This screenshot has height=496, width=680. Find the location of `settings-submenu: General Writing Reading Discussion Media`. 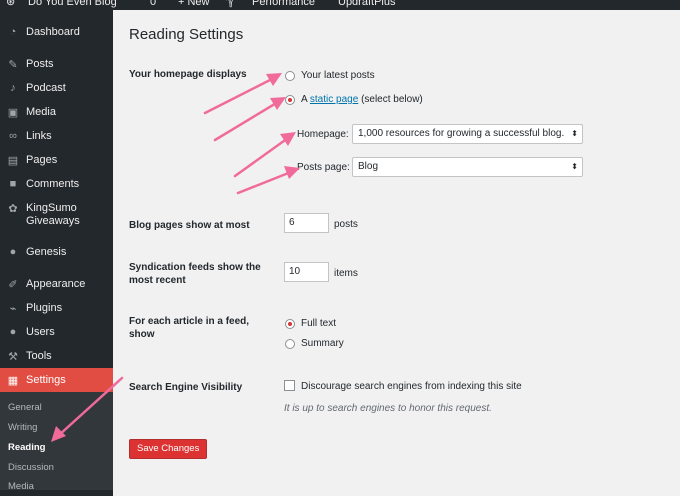

settings-submenu: General Writing Reading Discussion Media is located at coordinates (56, 442).